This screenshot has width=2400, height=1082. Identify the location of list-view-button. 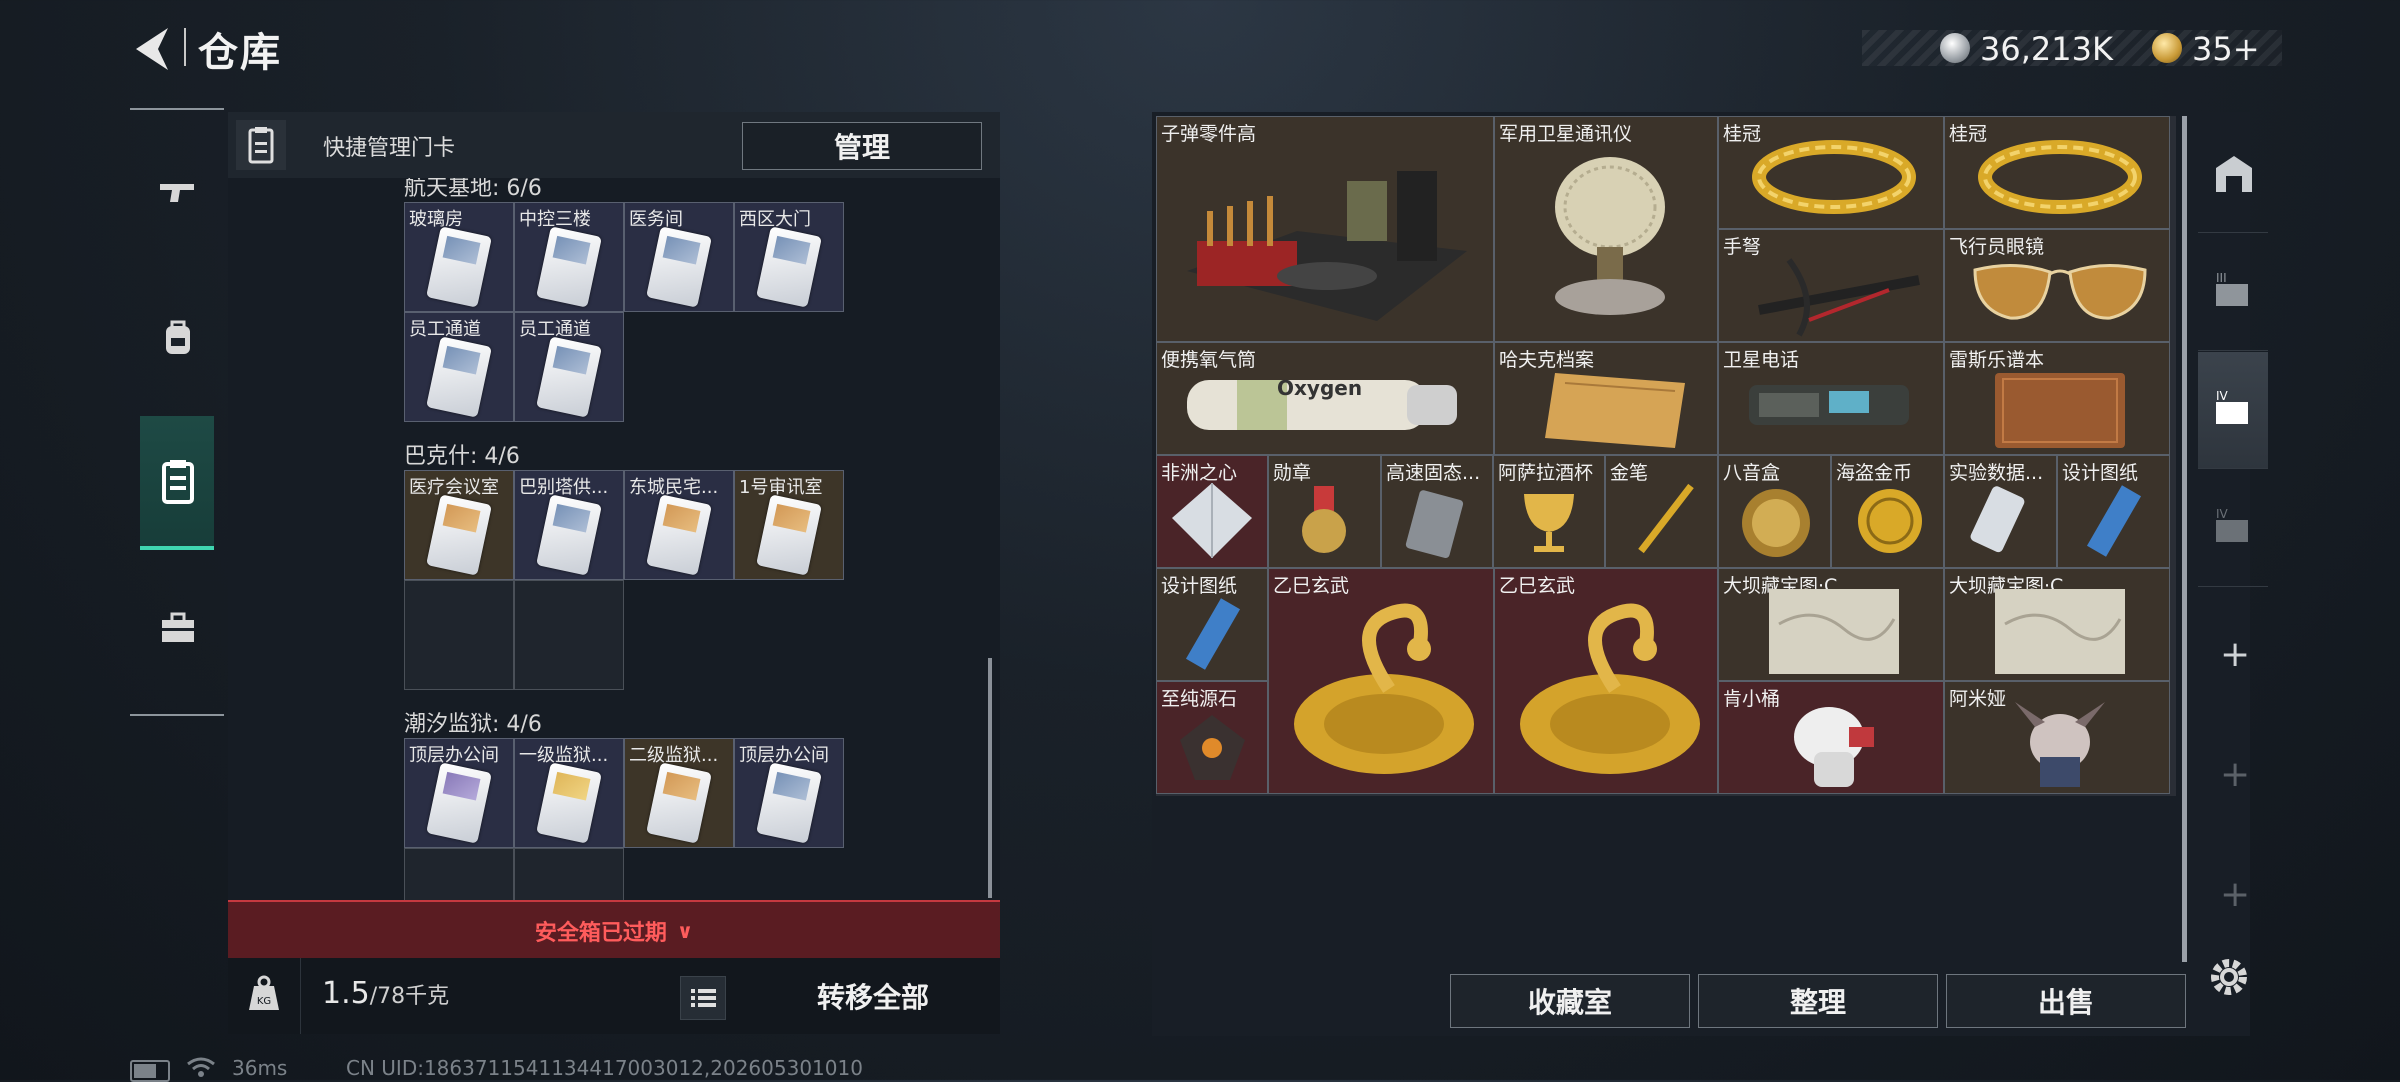
(703, 998).